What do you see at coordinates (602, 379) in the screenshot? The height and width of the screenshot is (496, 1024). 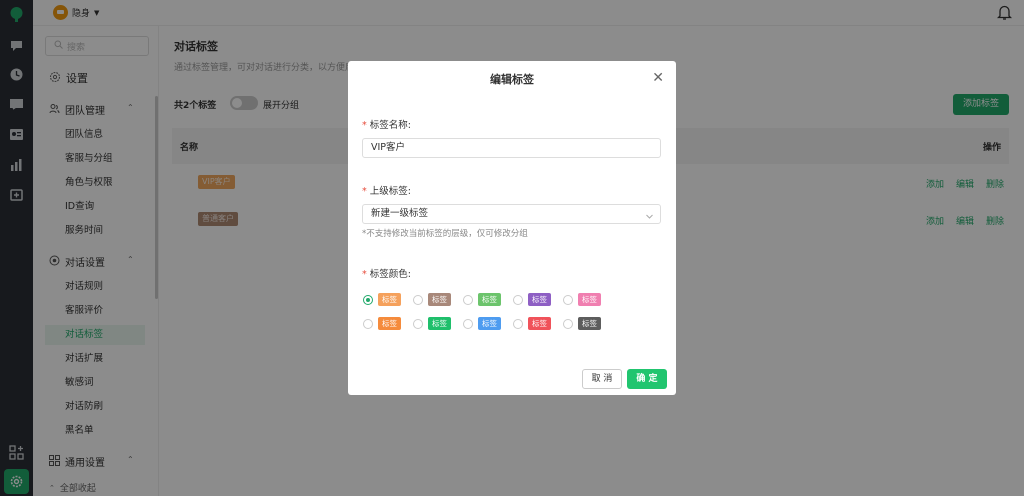 I see `cancel-button: 取 消` at bounding box center [602, 379].